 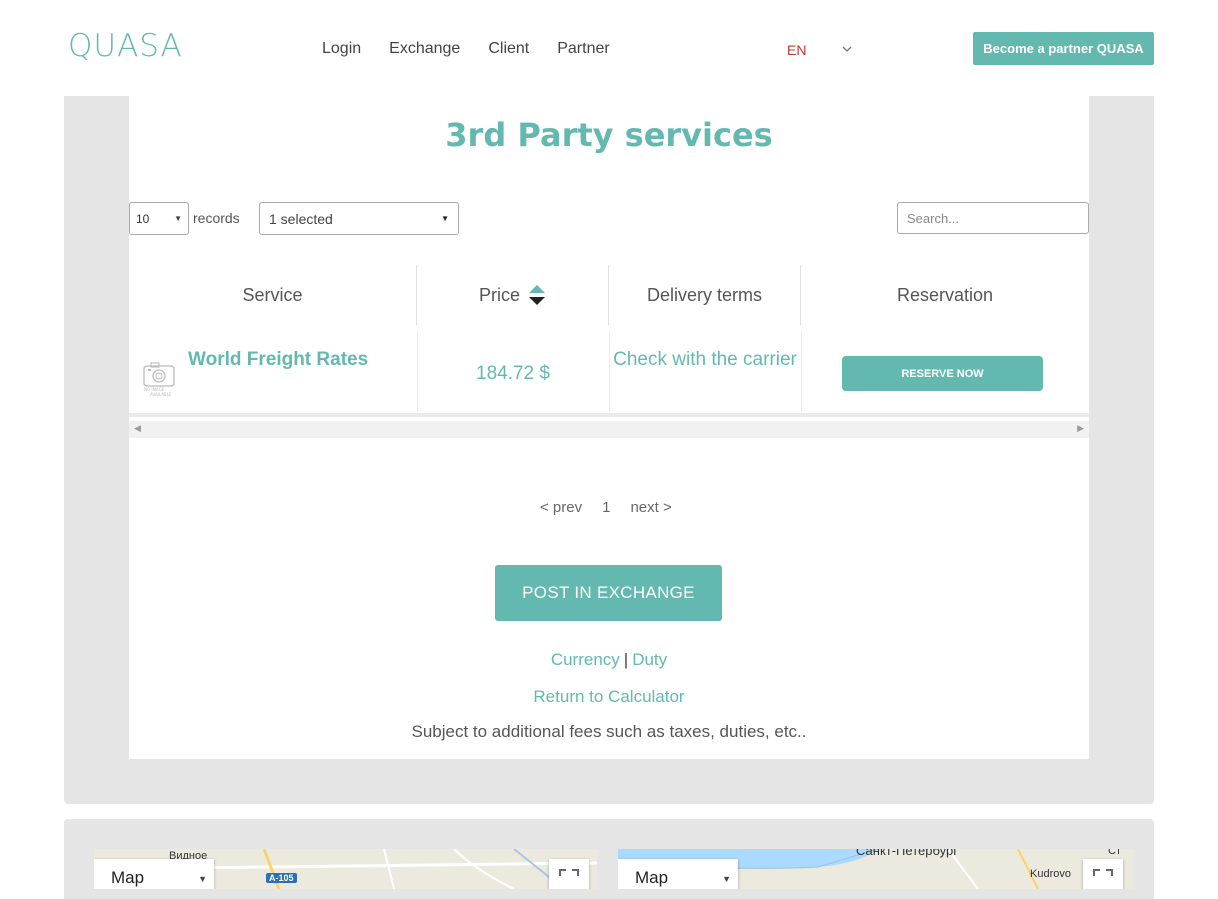 What do you see at coordinates (125, 46) in the screenshot?
I see `logo: QUASA` at bounding box center [125, 46].